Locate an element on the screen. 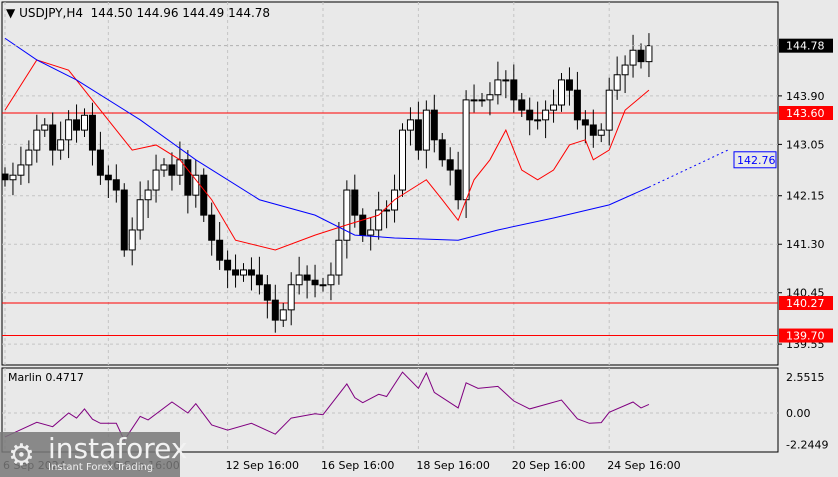 The image size is (838, 477). level-price-label: 139.70 is located at coordinates (805, 336).